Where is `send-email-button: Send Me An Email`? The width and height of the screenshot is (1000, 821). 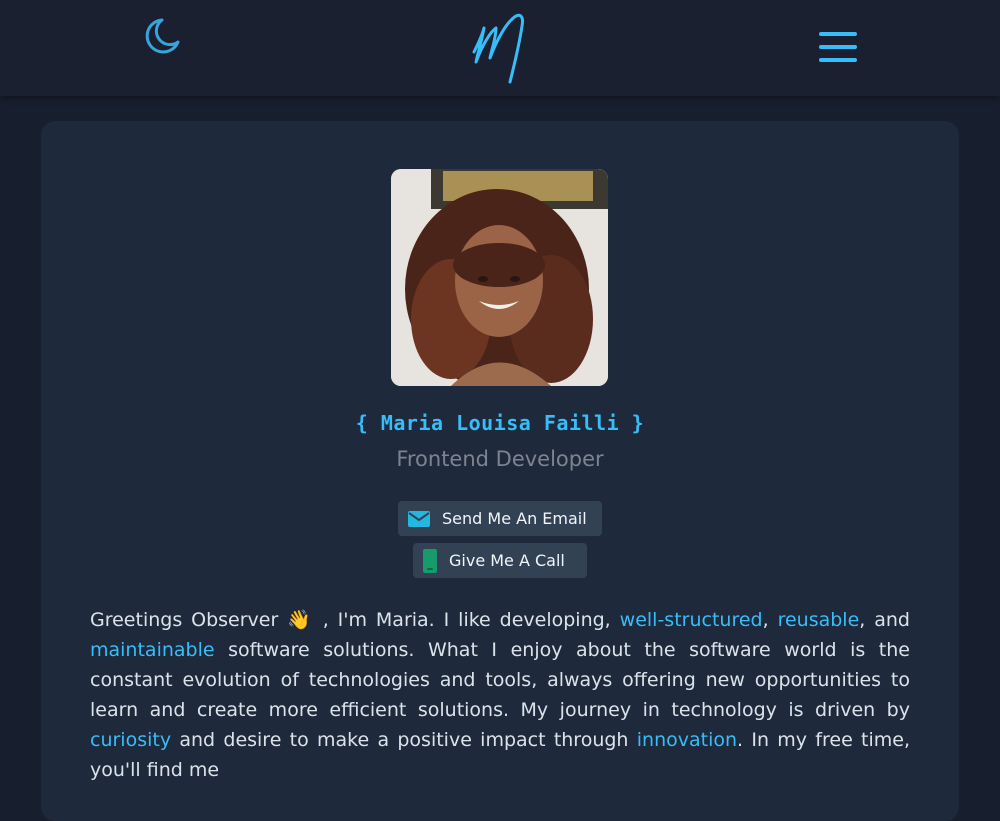 send-email-button: Send Me An Email is located at coordinates (500, 518).